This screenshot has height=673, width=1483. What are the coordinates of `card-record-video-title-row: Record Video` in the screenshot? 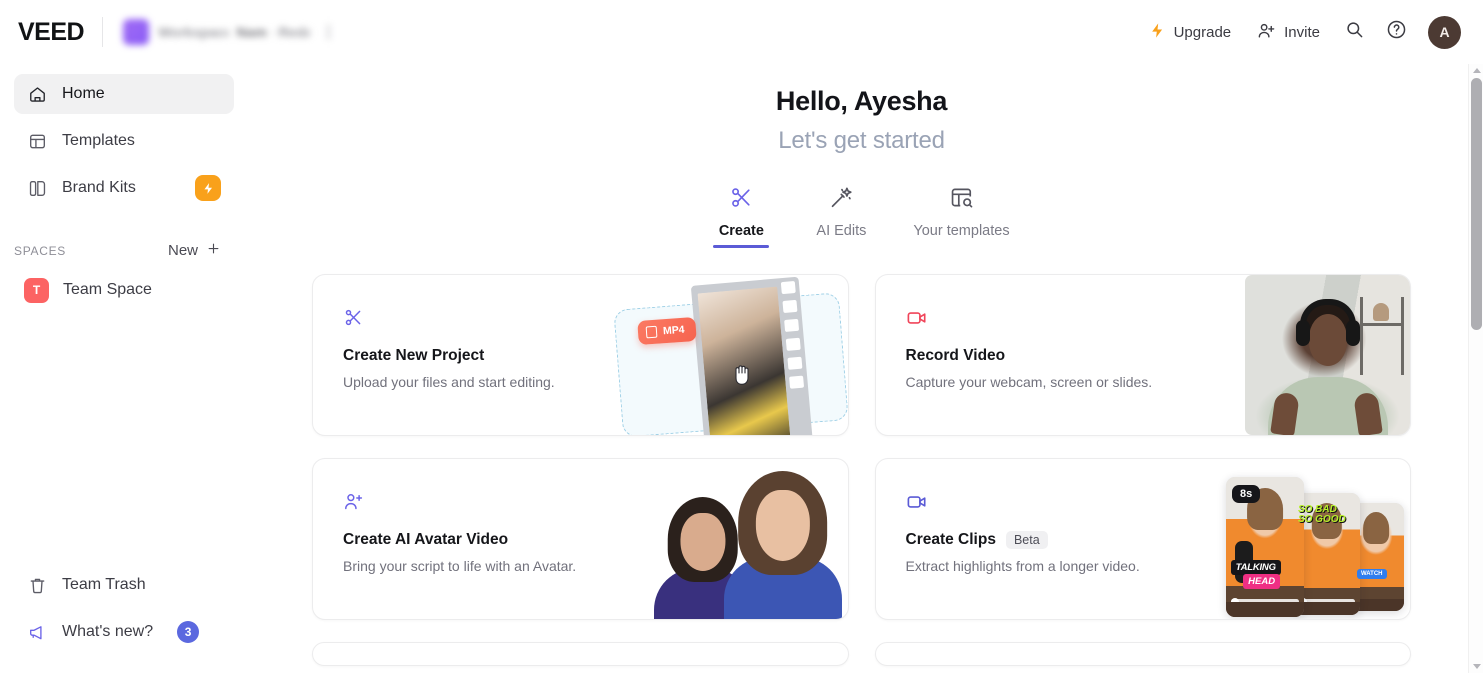 It's located at (1056, 356).